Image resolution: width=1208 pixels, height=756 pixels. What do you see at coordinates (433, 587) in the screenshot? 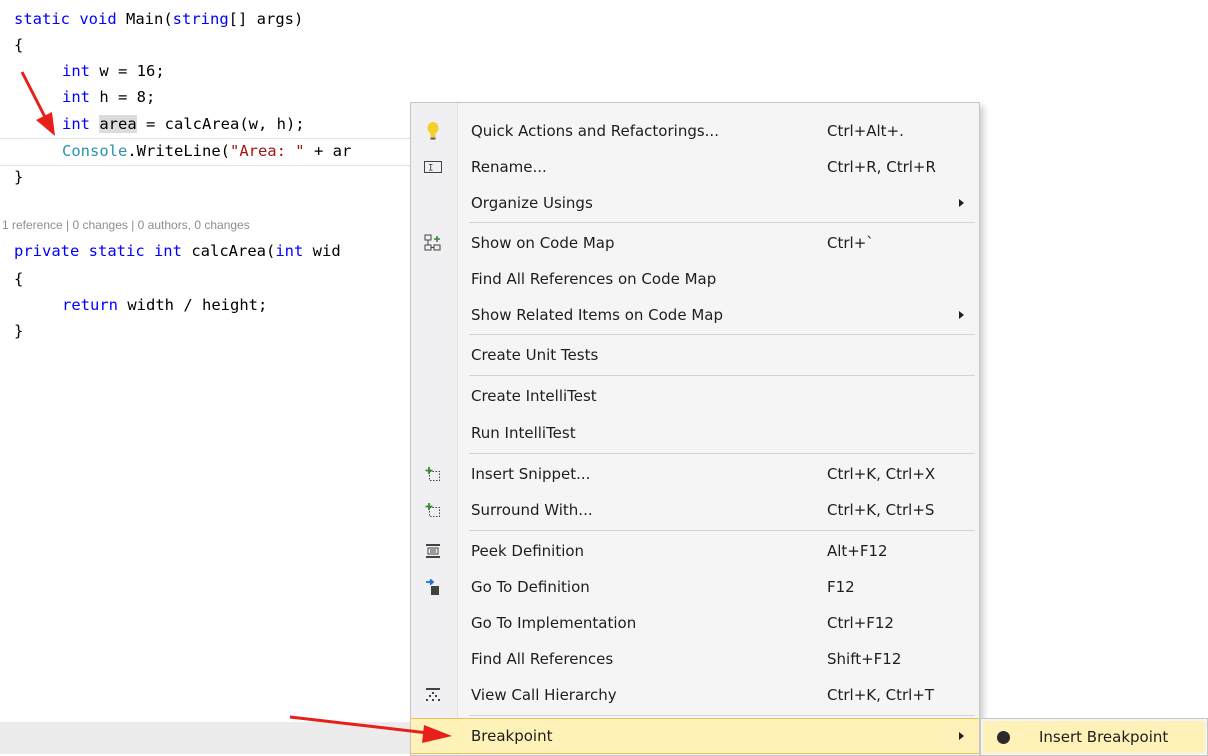
I see `go-to-definition-icon` at bounding box center [433, 587].